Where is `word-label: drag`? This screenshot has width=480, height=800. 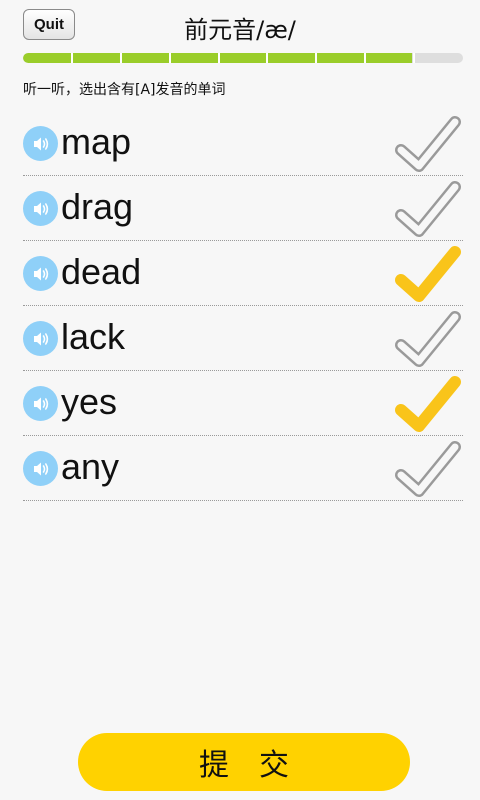
word-label: drag is located at coordinates (97, 206).